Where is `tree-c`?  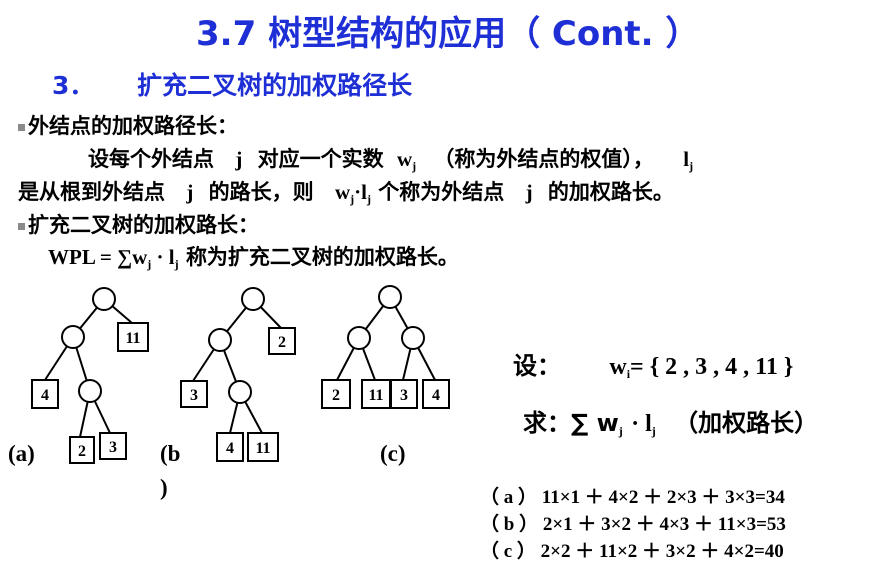
tree-c is located at coordinates (385, 347).